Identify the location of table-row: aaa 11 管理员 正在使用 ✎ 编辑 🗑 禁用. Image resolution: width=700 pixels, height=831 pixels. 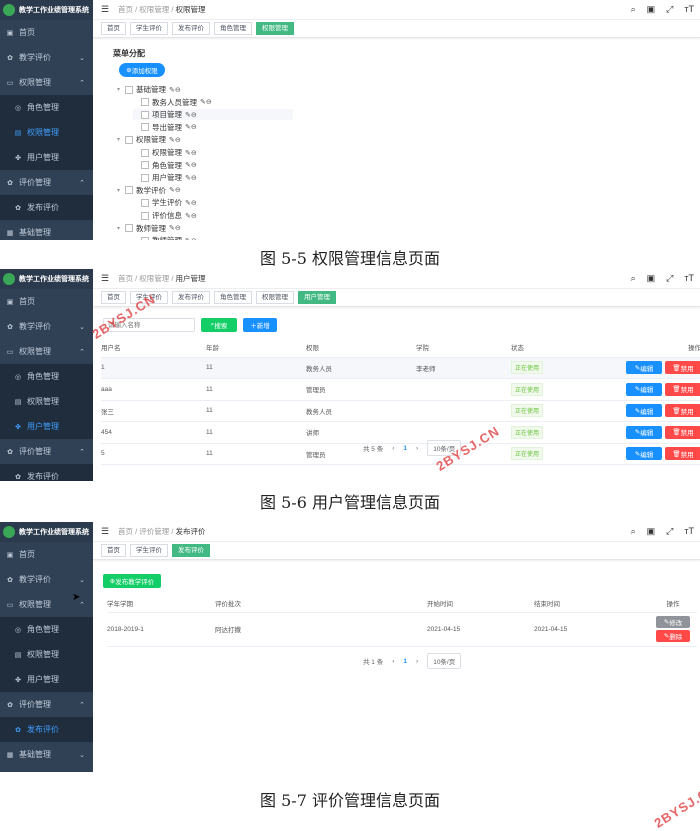
(400, 389).